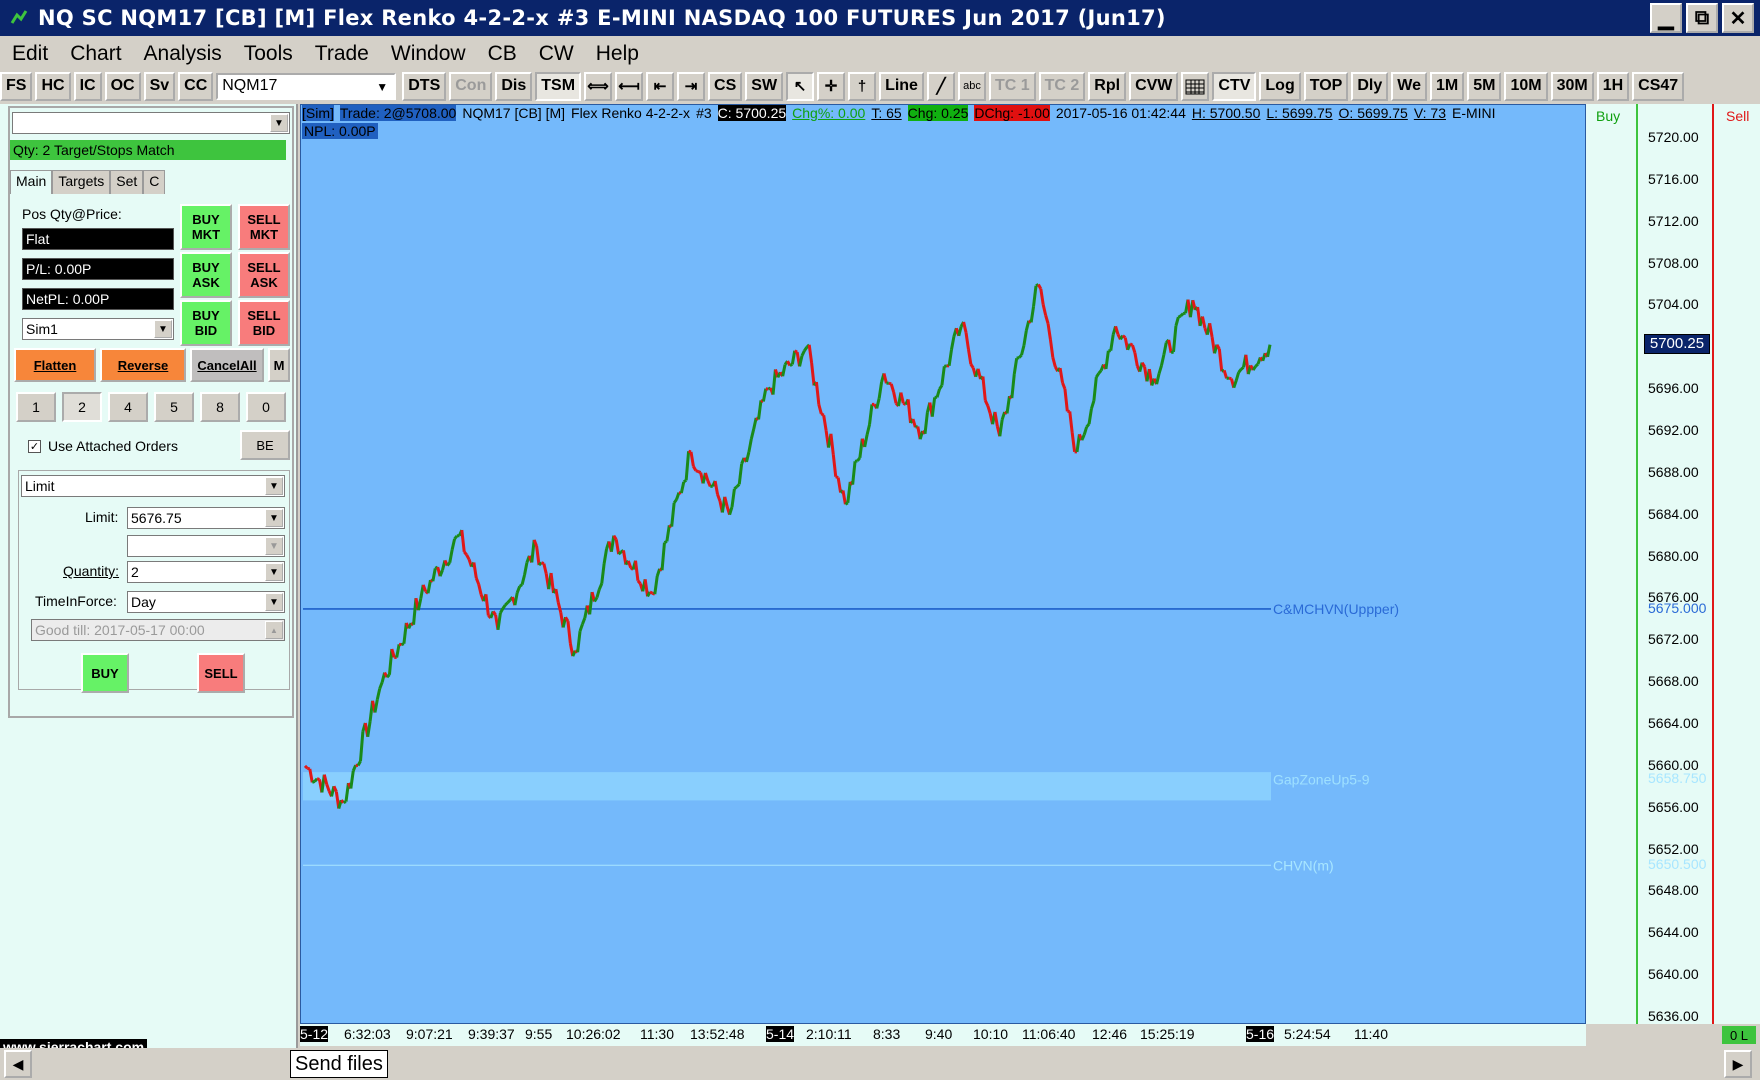 The height and width of the screenshot is (1080, 1760). I want to click on oc-button: OC, so click(122, 86).